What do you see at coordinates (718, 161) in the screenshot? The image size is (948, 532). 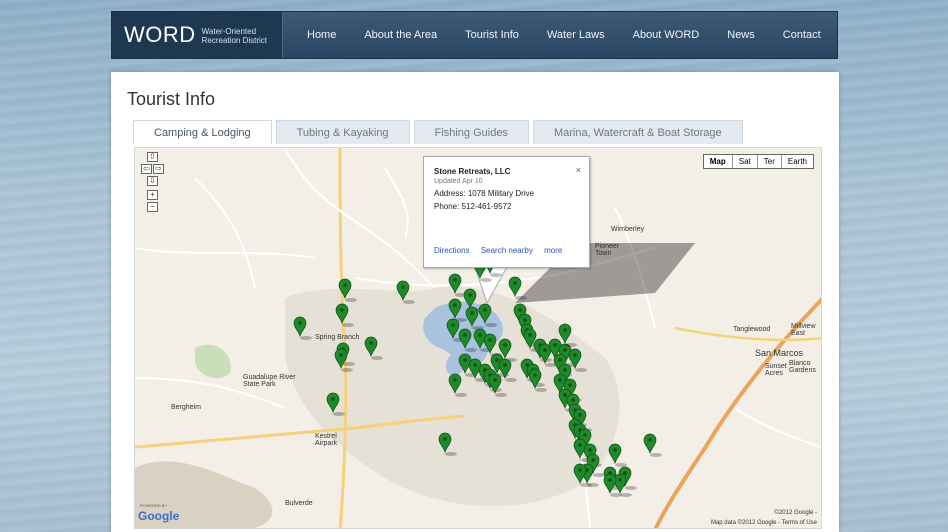 I see `map-type-map: Map` at bounding box center [718, 161].